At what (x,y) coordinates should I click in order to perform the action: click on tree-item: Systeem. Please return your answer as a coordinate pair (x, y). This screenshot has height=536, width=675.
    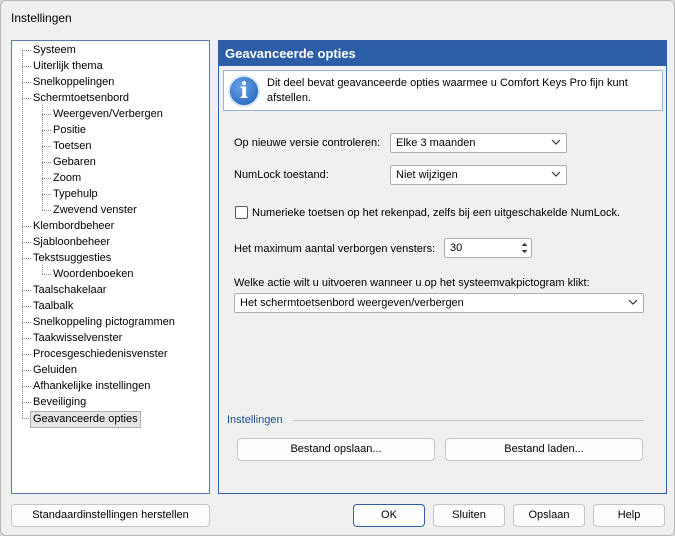
    Looking at the image, I should click on (109, 50).